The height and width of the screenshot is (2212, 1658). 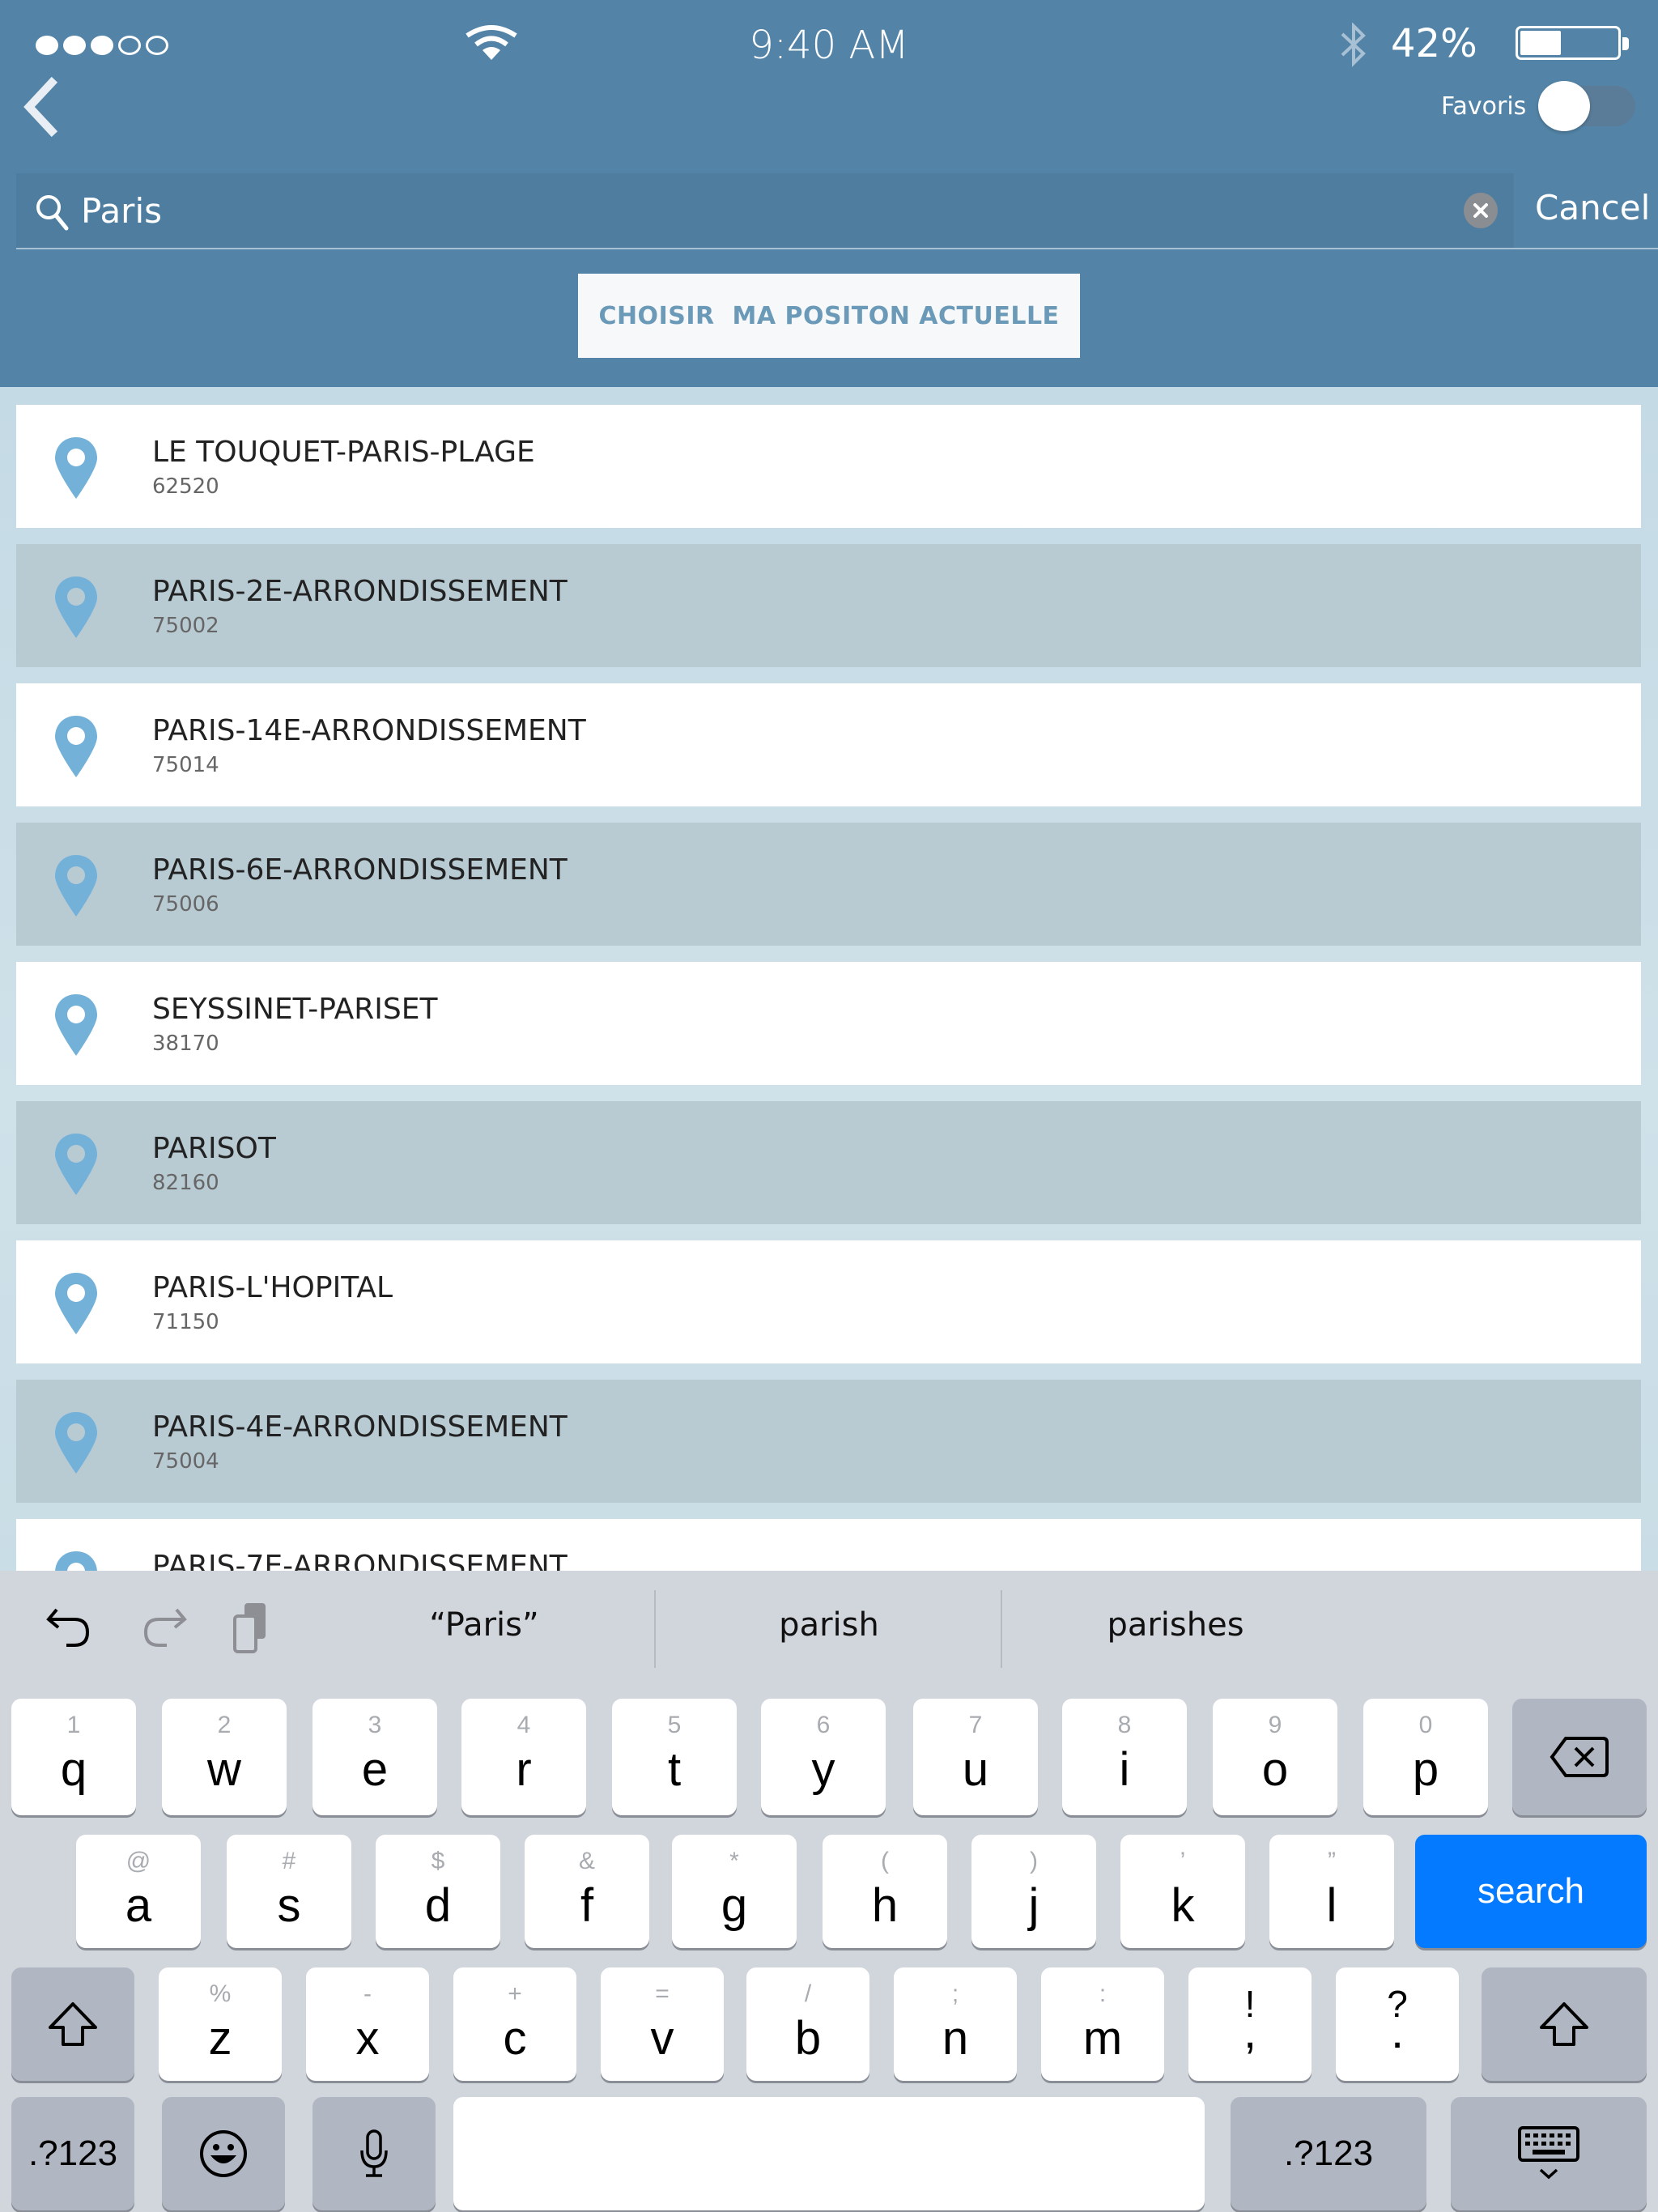 What do you see at coordinates (375, 1725) in the screenshot?
I see `key-alt-label: 3` at bounding box center [375, 1725].